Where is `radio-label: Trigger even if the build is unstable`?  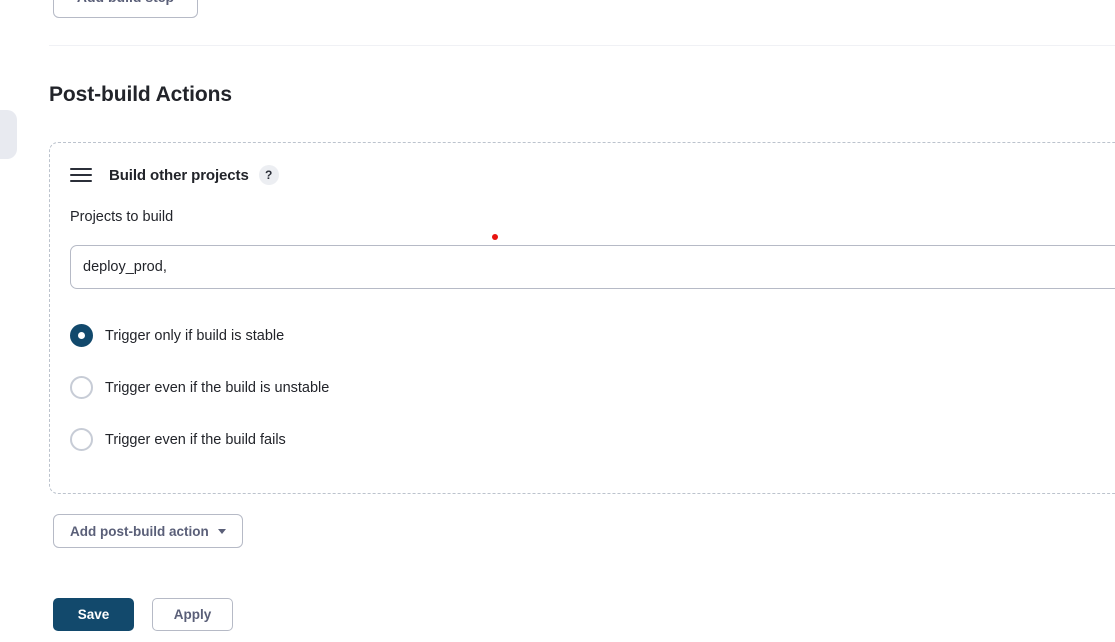 radio-label: Trigger even if the build is unstable is located at coordinates (217, 387).